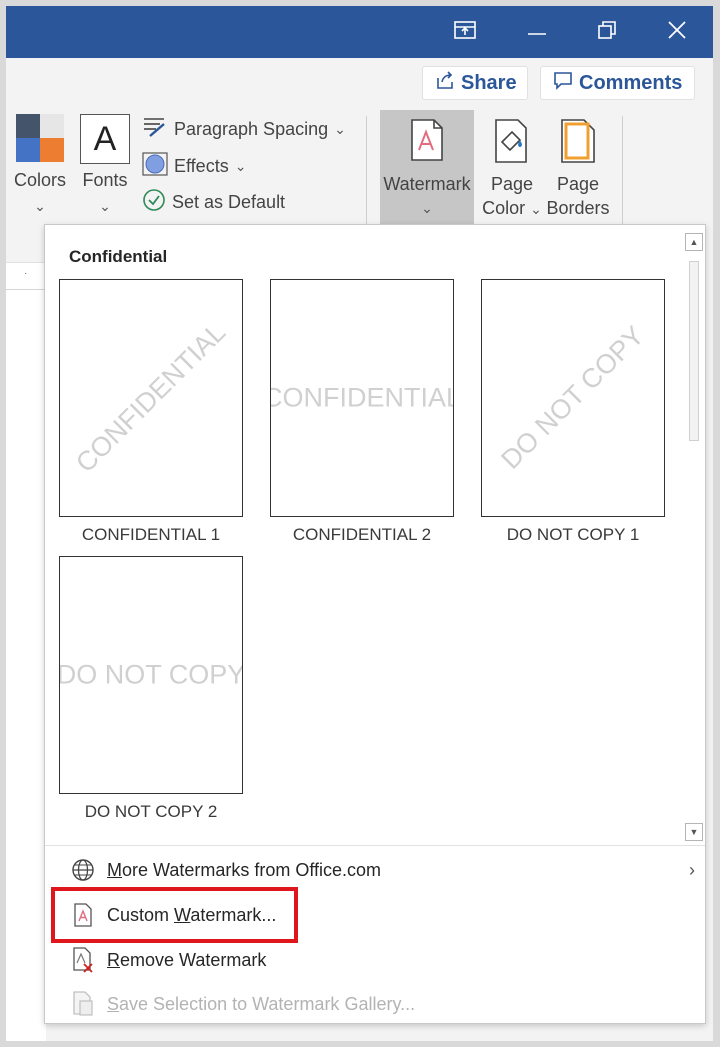 The height and width of the screenshot is (1047, 720). I want to click on page-color-button: Page Color ⌄, so click(512, 169).